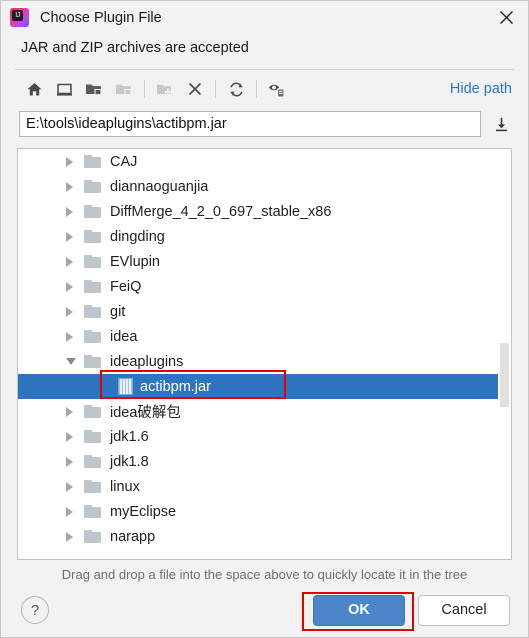  I want to click on cancel-button: Cancel, so click(464, 610).